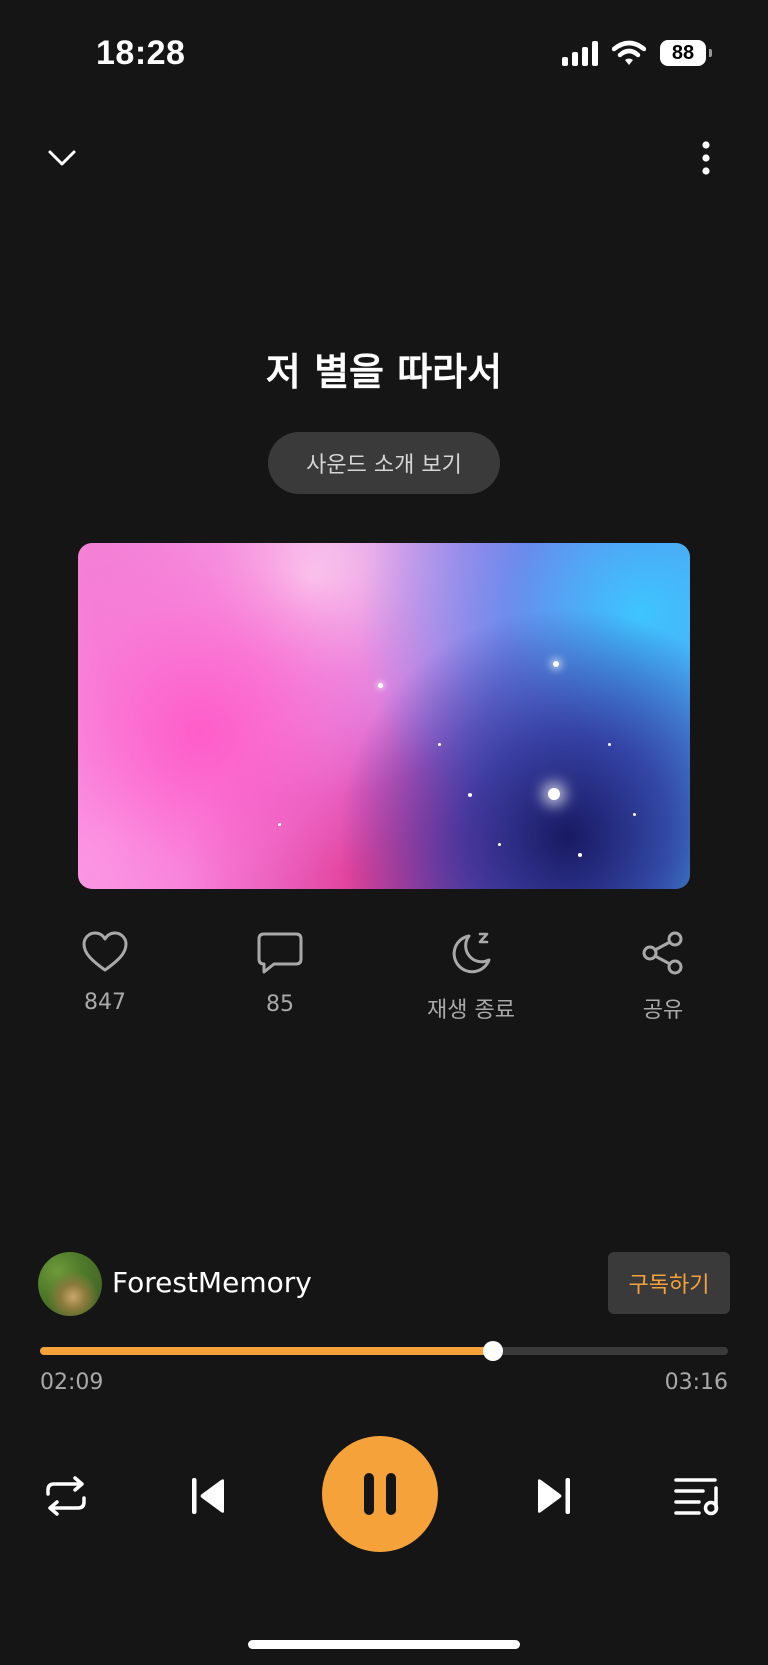 The height and width of the screenshot is (1665, 768). I want to click on share-label: 공유, so click(663, 1010).